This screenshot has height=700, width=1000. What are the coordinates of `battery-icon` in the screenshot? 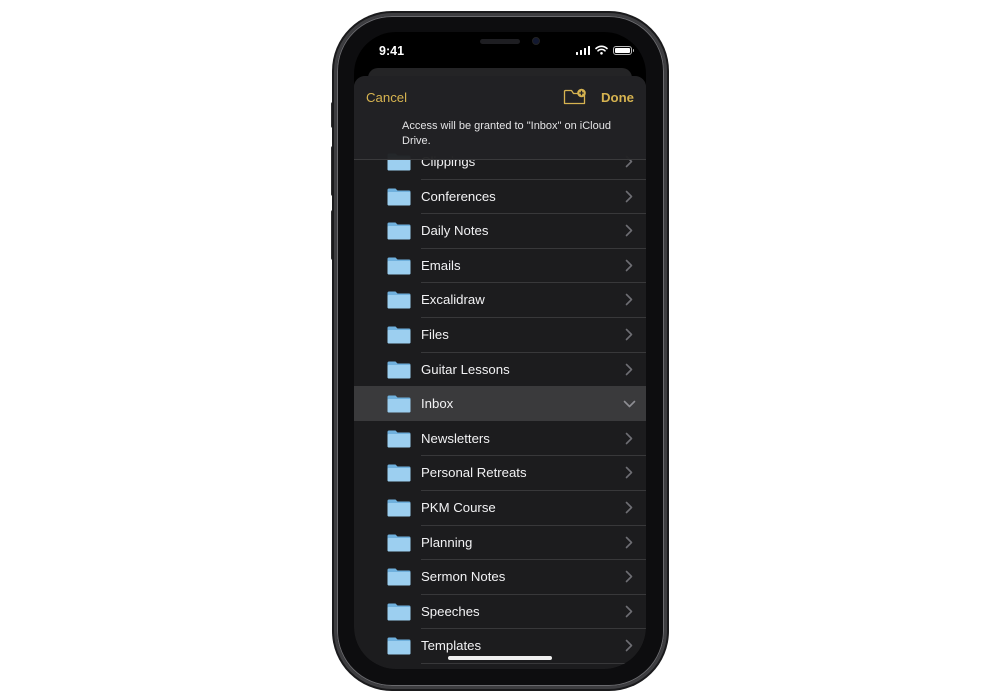 It's located at (623, 50).